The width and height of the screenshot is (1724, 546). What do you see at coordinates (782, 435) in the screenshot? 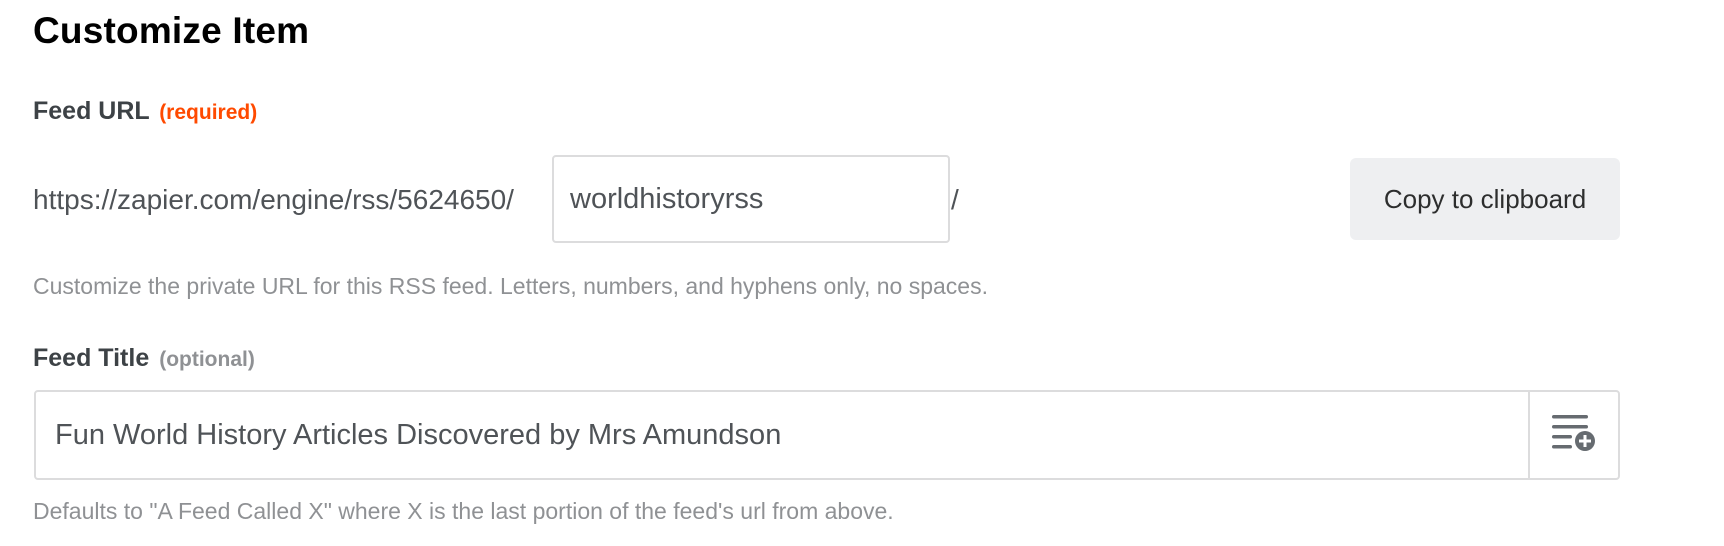
I see `feed-title-input` at bounding box center [782, 435].